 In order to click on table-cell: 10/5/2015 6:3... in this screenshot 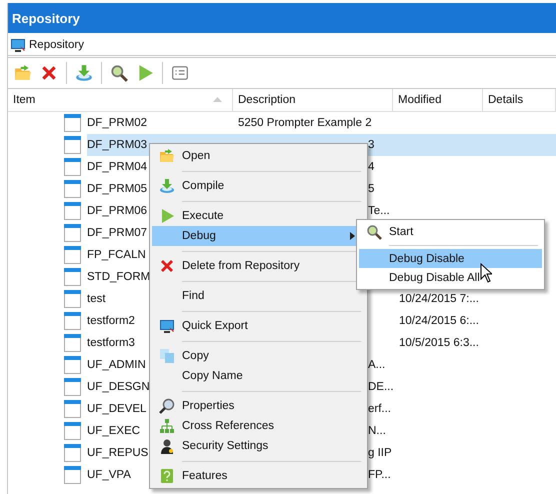, I will do `click(439, 343)`.